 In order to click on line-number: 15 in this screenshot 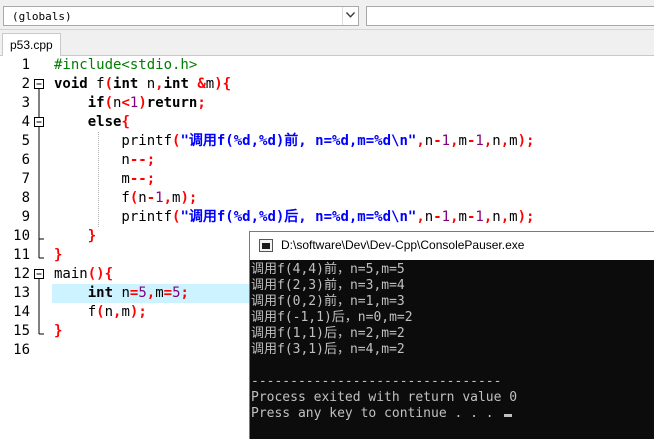, I will do `click(21, 331)`.